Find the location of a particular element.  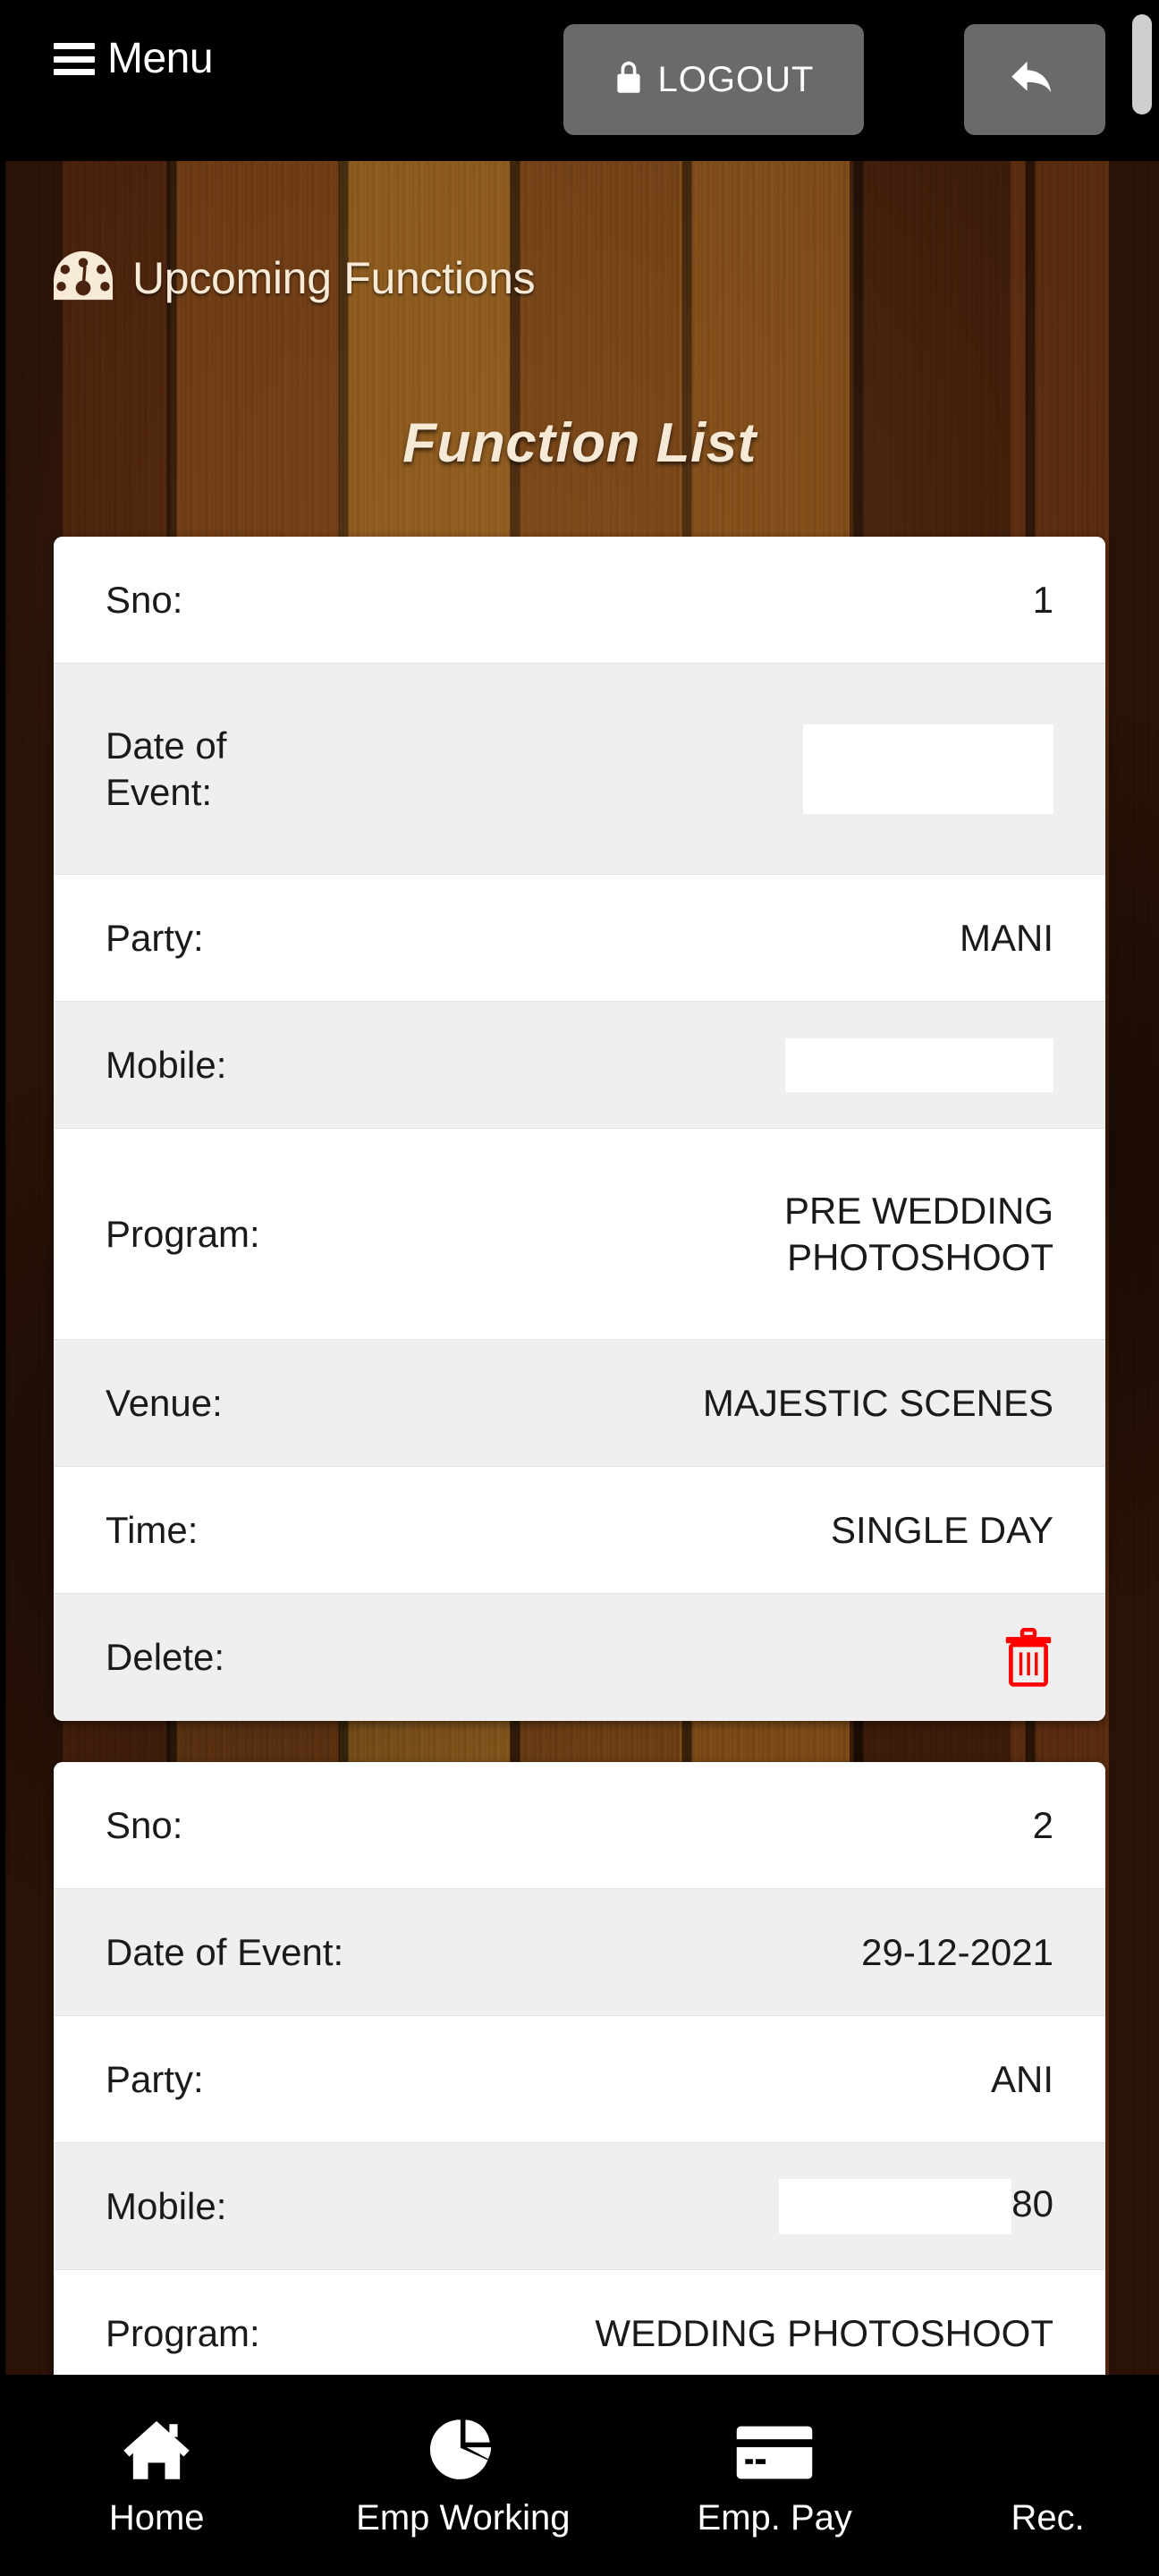

scrollbar is located at coordinates (1142, 72).